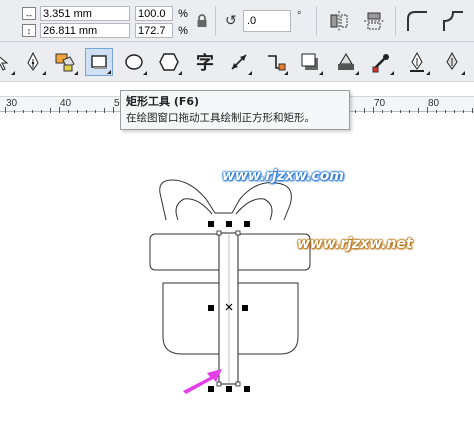  I want to click on width-row: ↔ %, so click(94, 13).